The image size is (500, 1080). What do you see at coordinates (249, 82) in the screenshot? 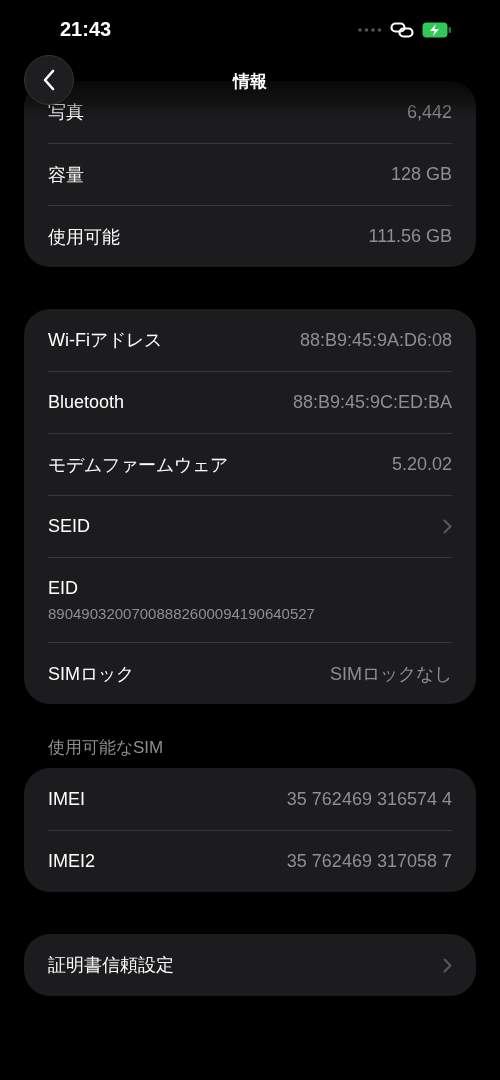
I see `nav-title: 情報` at bounding box center [249, 82].